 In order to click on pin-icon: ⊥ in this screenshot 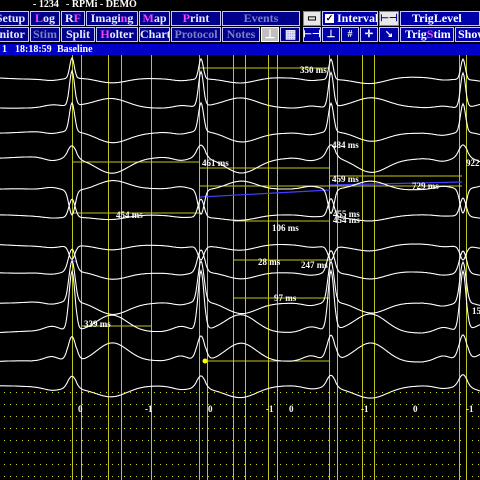, I will do `click(270, 34)`.